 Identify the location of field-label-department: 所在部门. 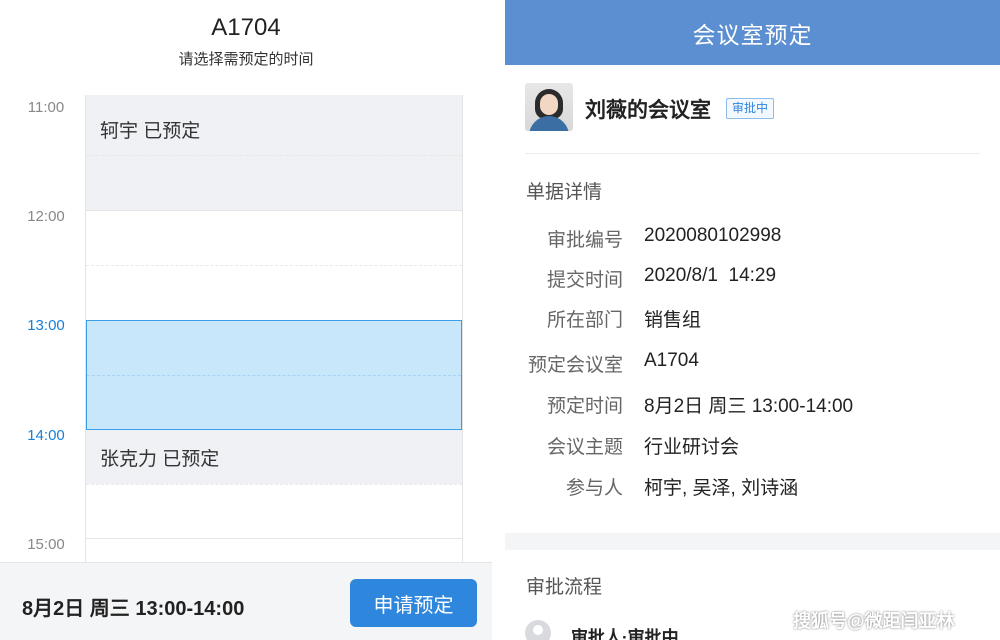
(584, 320).